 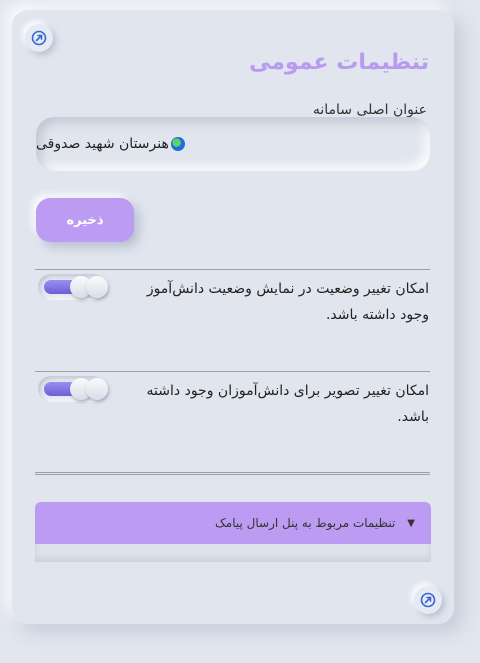 I want to click on system-title-label: عنوان اصلی سامانه, so click(x=369, y=110).